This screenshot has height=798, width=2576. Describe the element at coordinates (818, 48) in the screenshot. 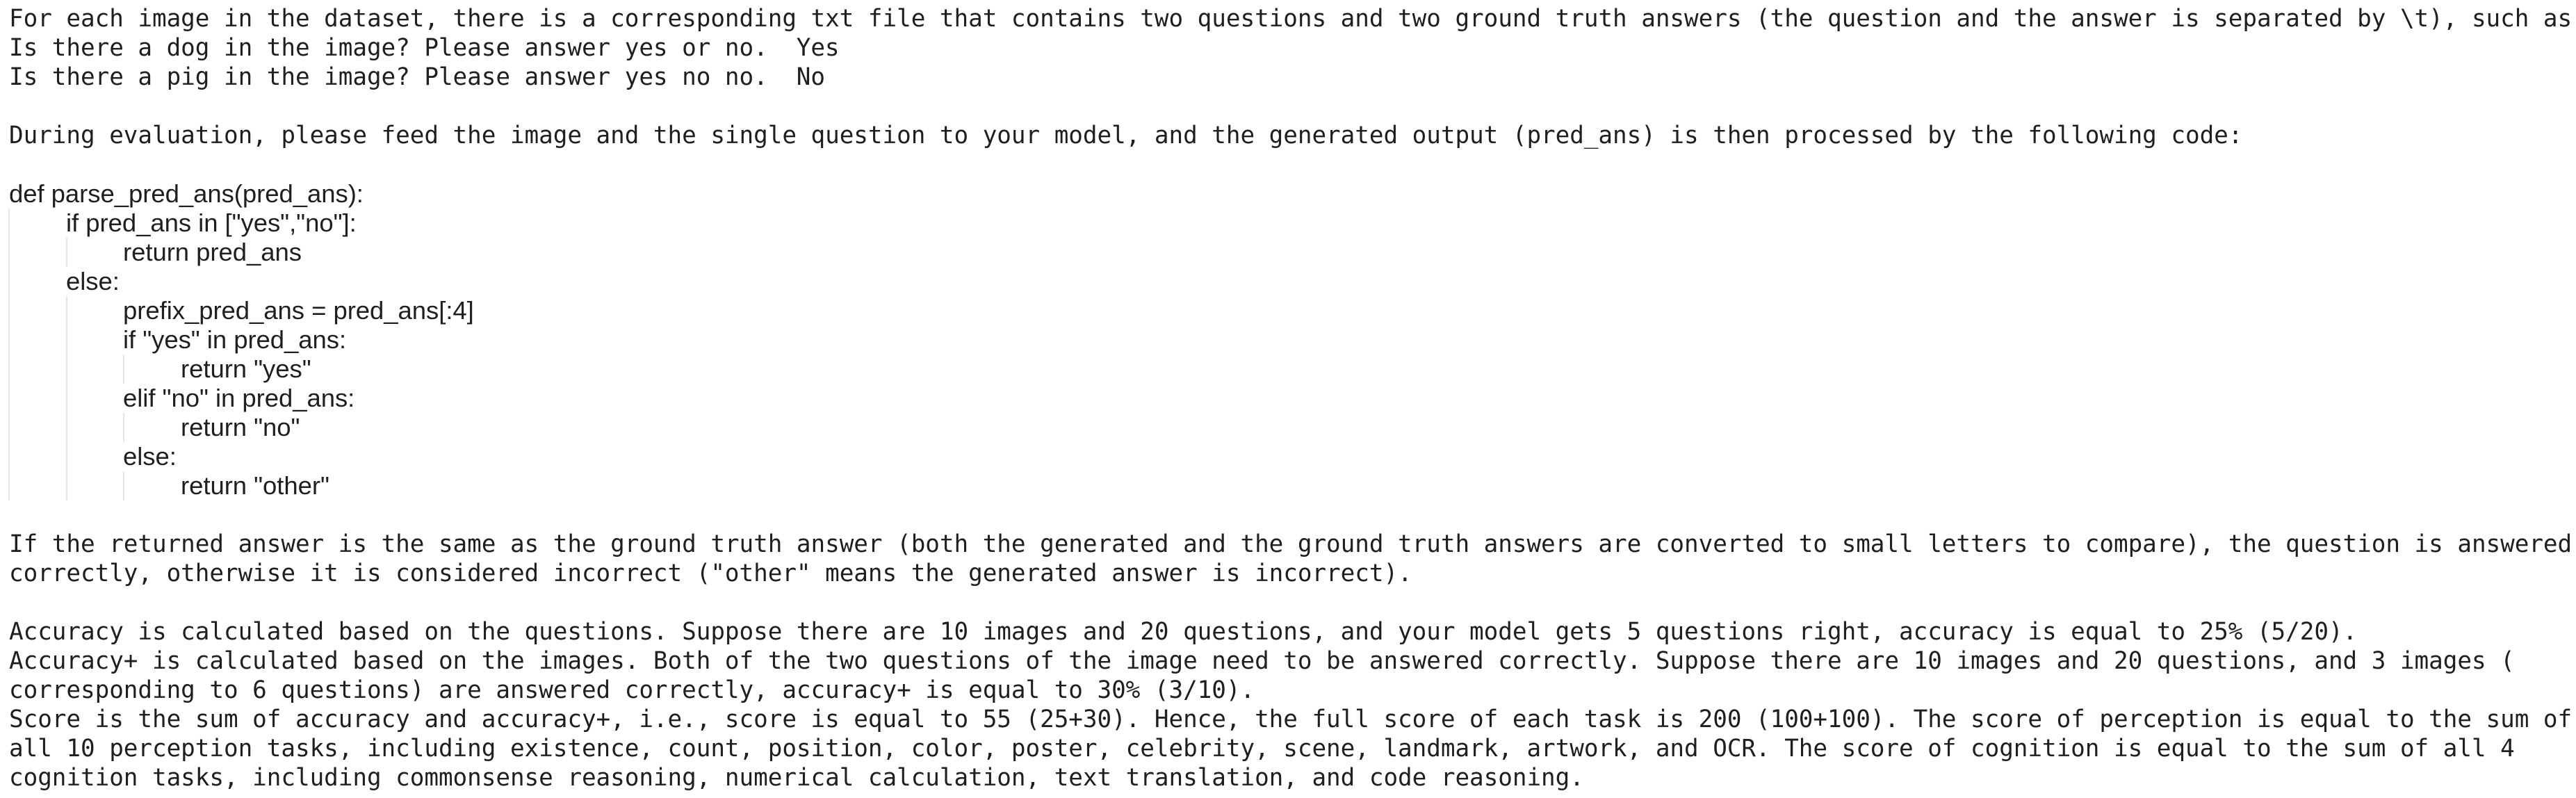

I see `example-1-answer: Yes` at that location.